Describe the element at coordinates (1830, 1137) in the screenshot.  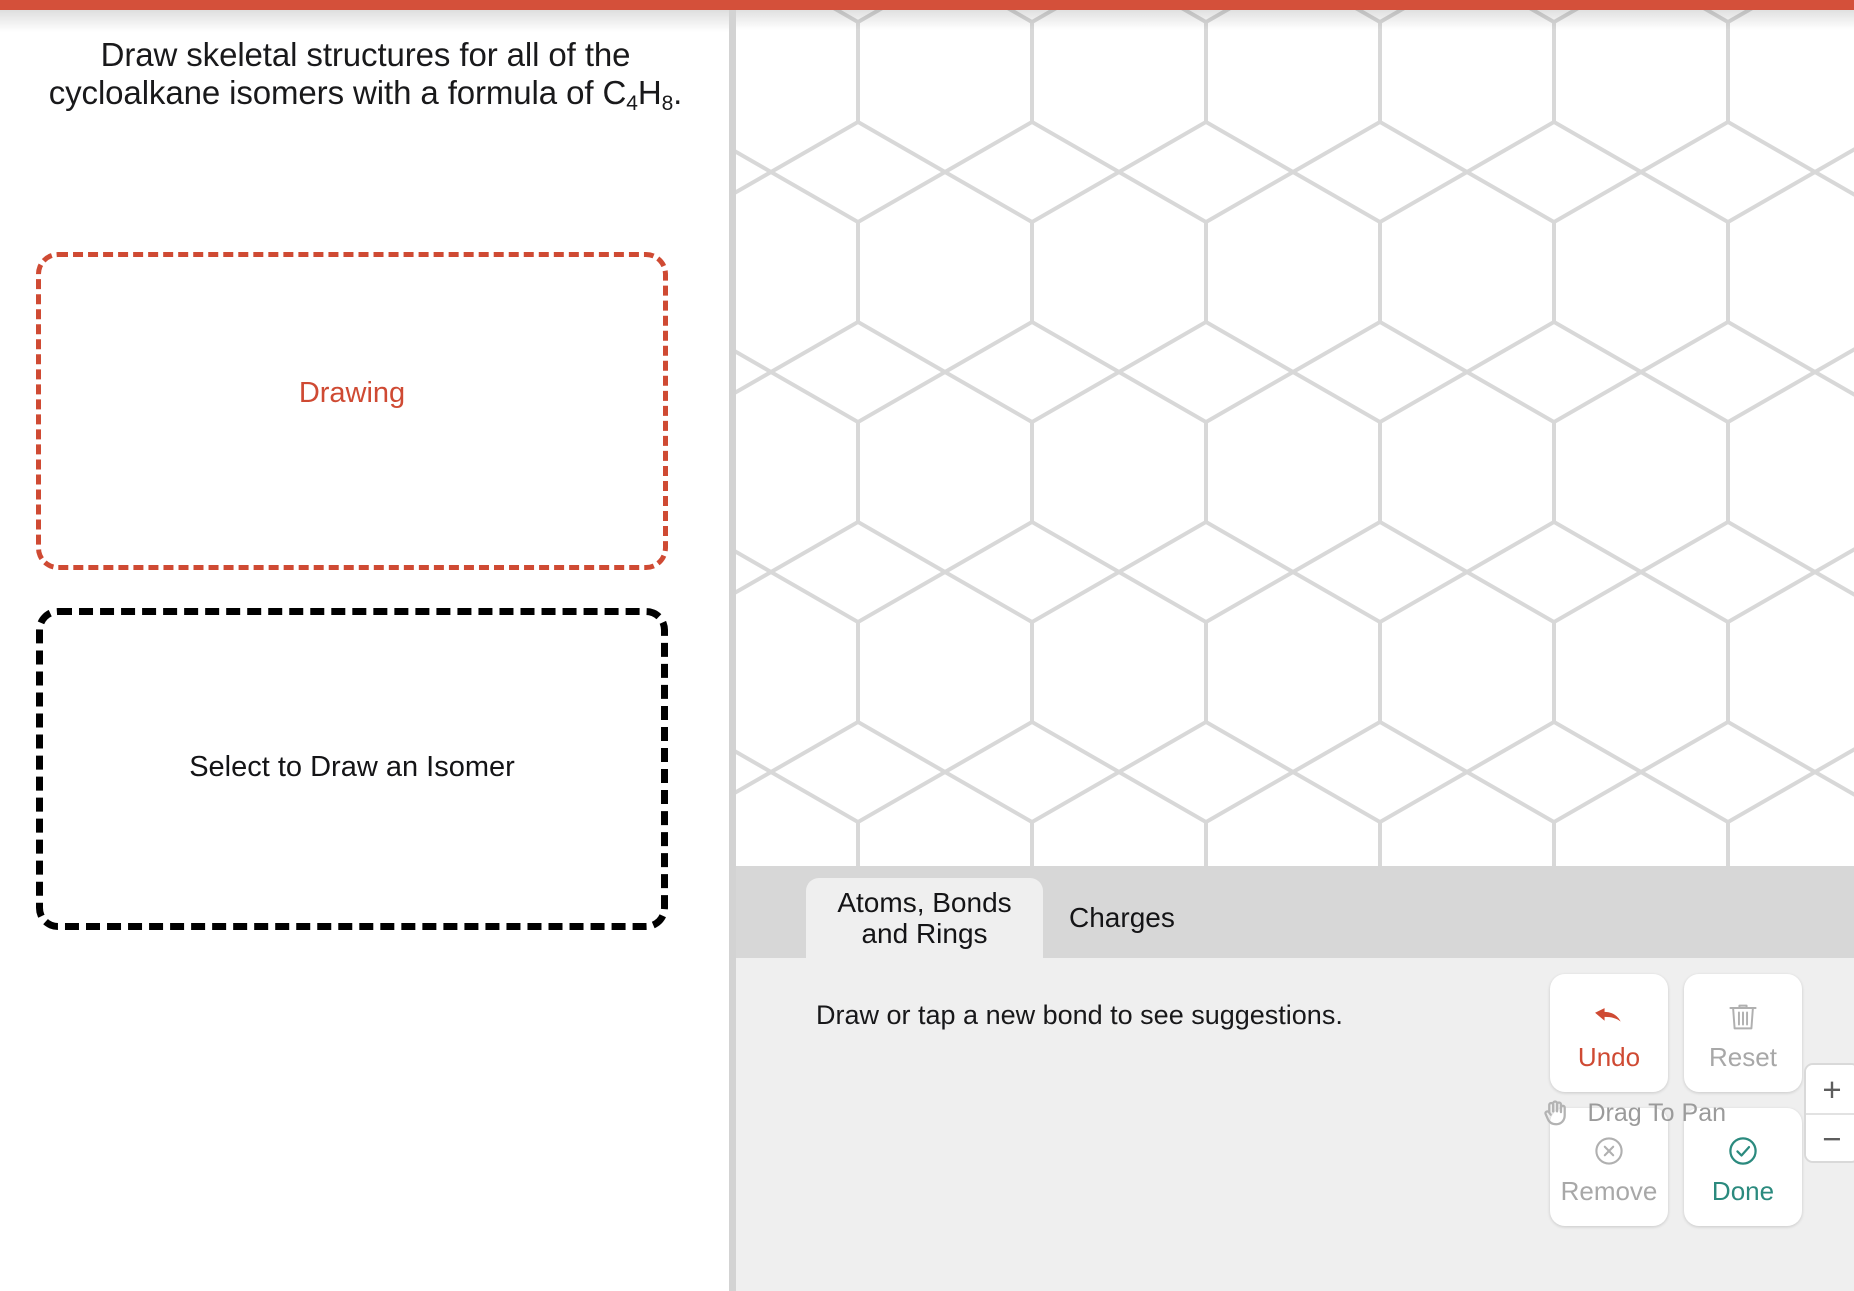
I see `zoom-out-button: −` at that location.